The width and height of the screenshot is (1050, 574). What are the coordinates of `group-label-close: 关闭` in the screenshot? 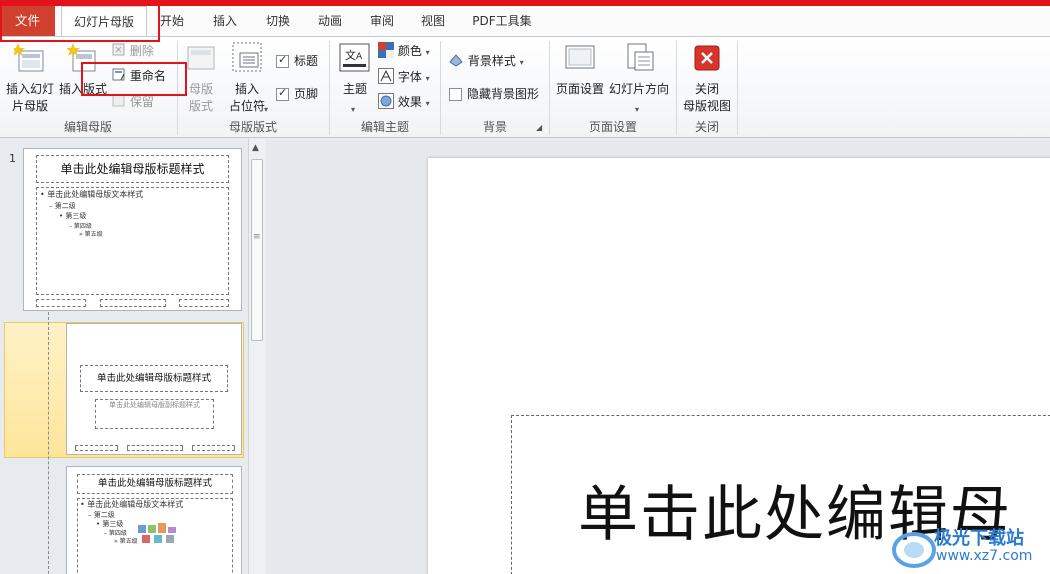 It's located at (706, 127).